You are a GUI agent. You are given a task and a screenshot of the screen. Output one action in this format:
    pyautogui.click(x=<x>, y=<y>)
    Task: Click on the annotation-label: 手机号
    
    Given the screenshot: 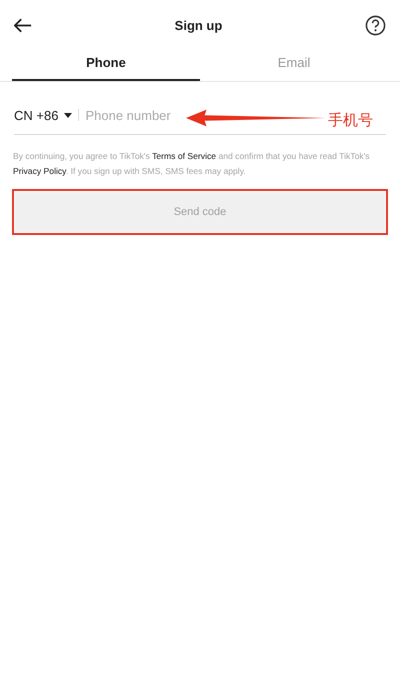 What is the action you would take?
    pyautogui.click(x=350, y=120)
    